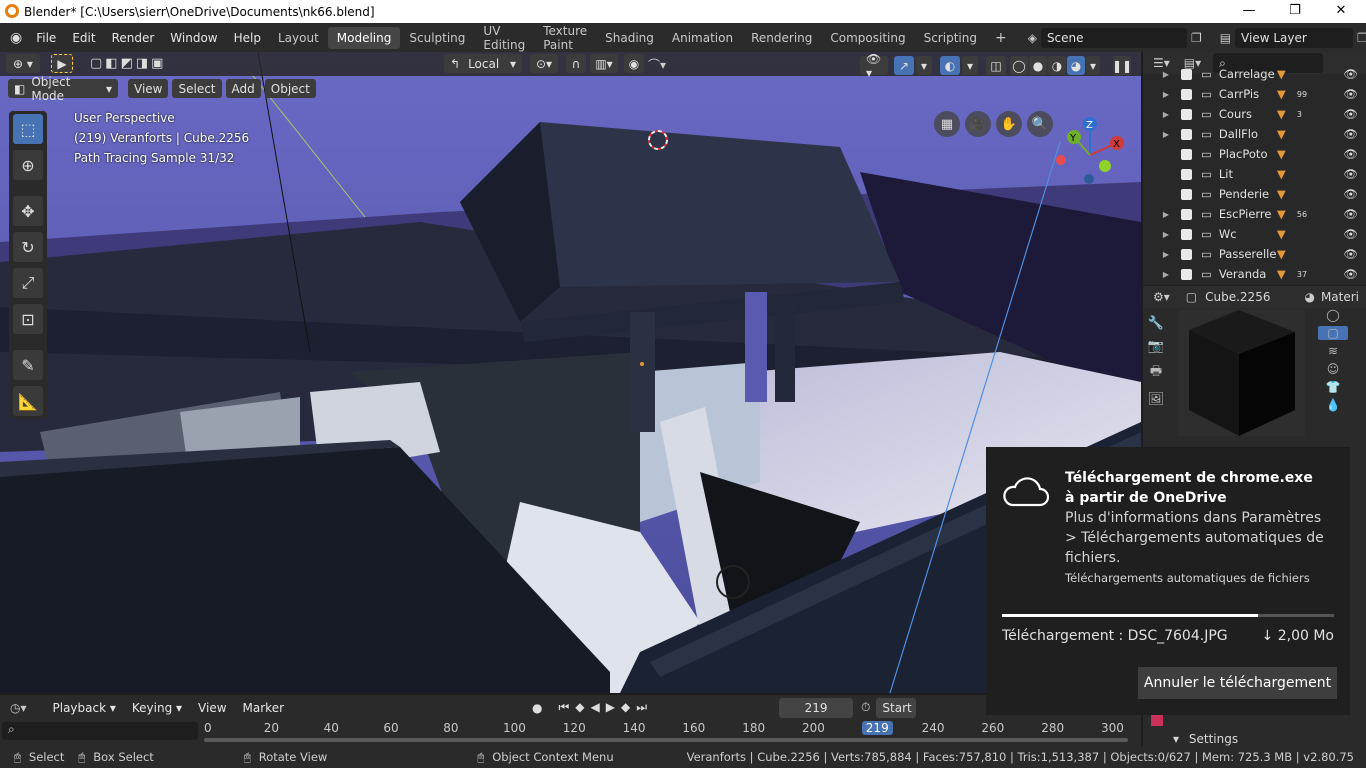 Image resolution: width=1366 pixels, height=768 pixels. I want to click on xray-toggle: ◫, so click(996, 65).